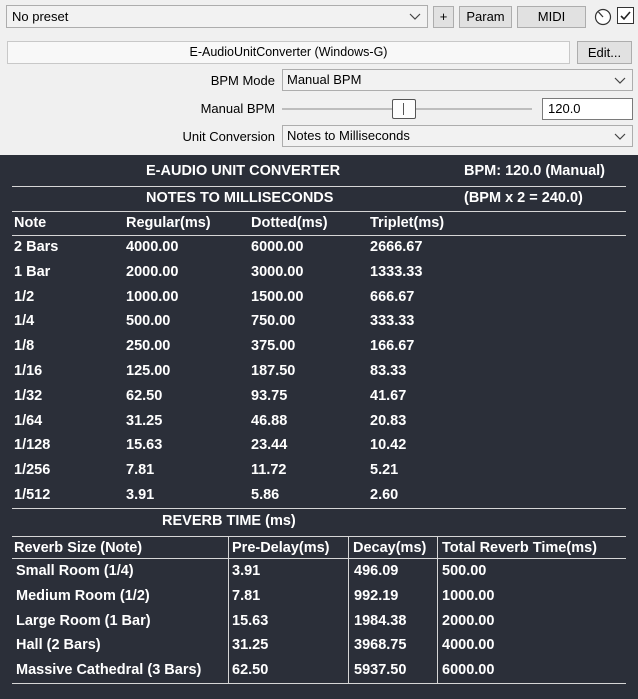 Image resolution: width=638 pixels, height=699 pixels. Describe the element at coordinates (380, 620) in the screenshot. I see `reverb-ms-cell: 1984.38` at that location.